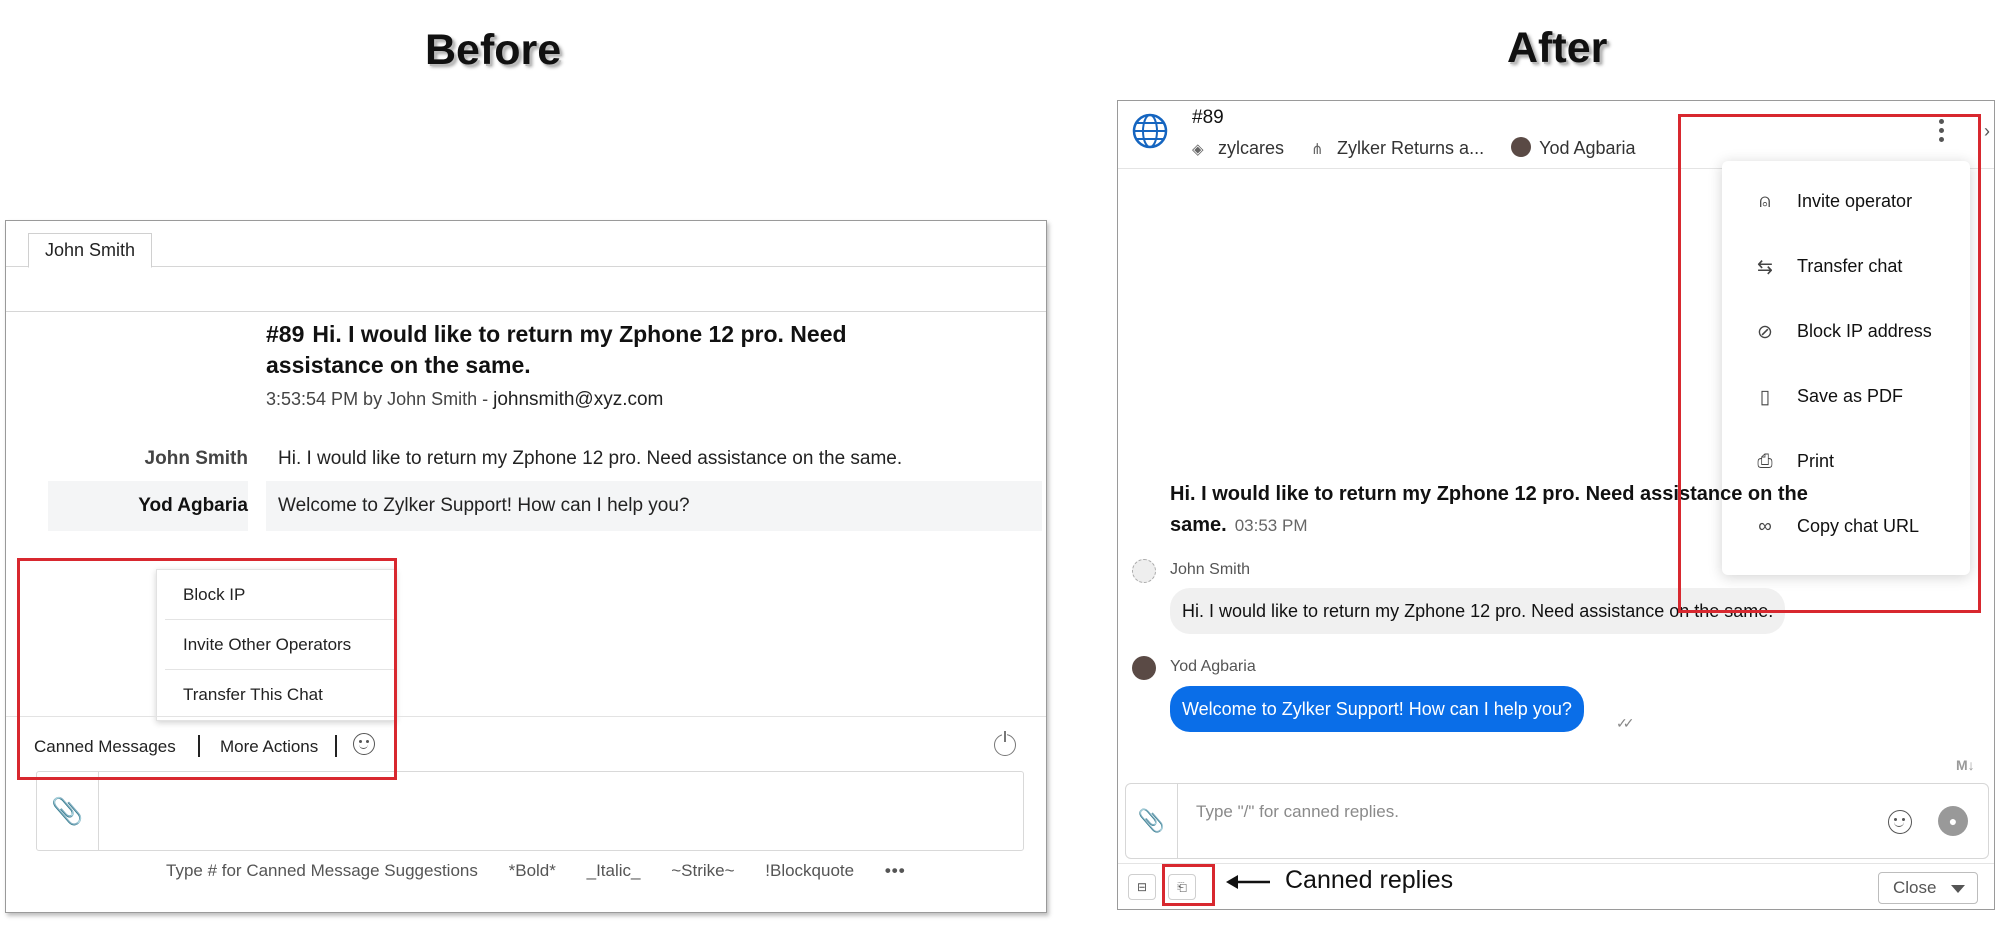 The height and width of the screenshot is (935, 2000). I want to click on before-heading: Before, so click(493, 50).